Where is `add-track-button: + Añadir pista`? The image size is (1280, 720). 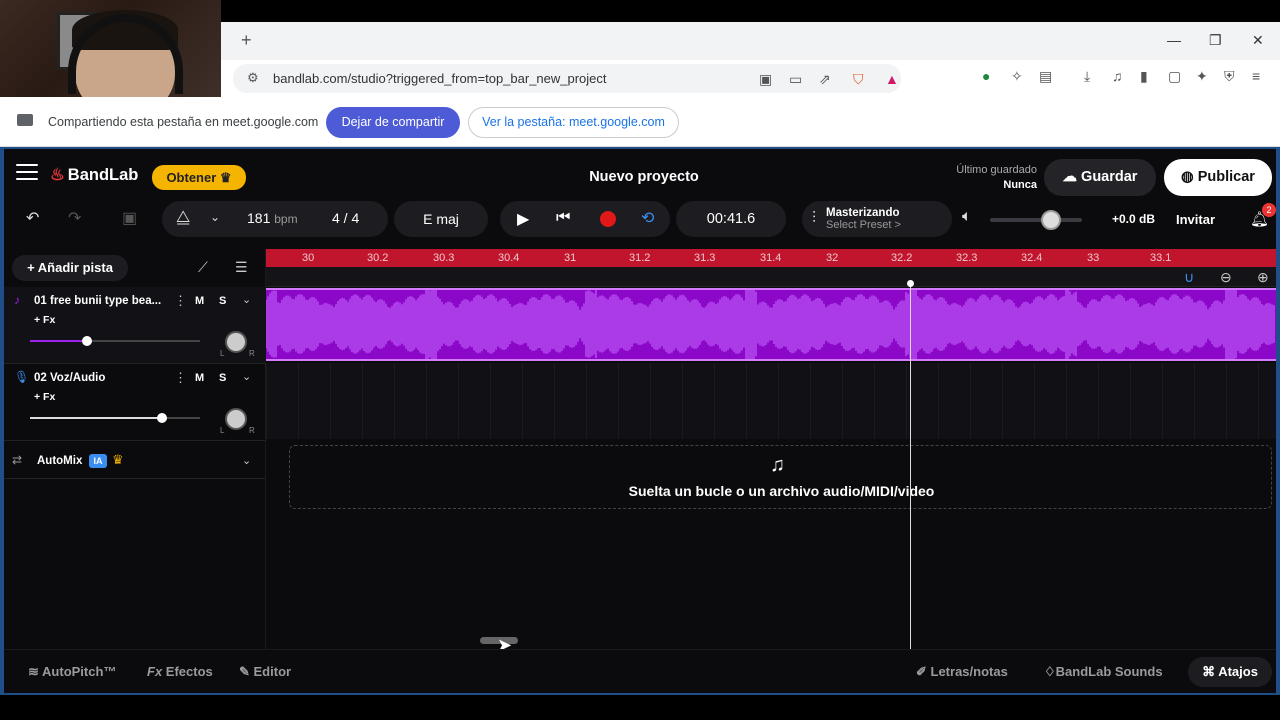
add-track-button: + Añadir pista is located at coordinates (70, 268).